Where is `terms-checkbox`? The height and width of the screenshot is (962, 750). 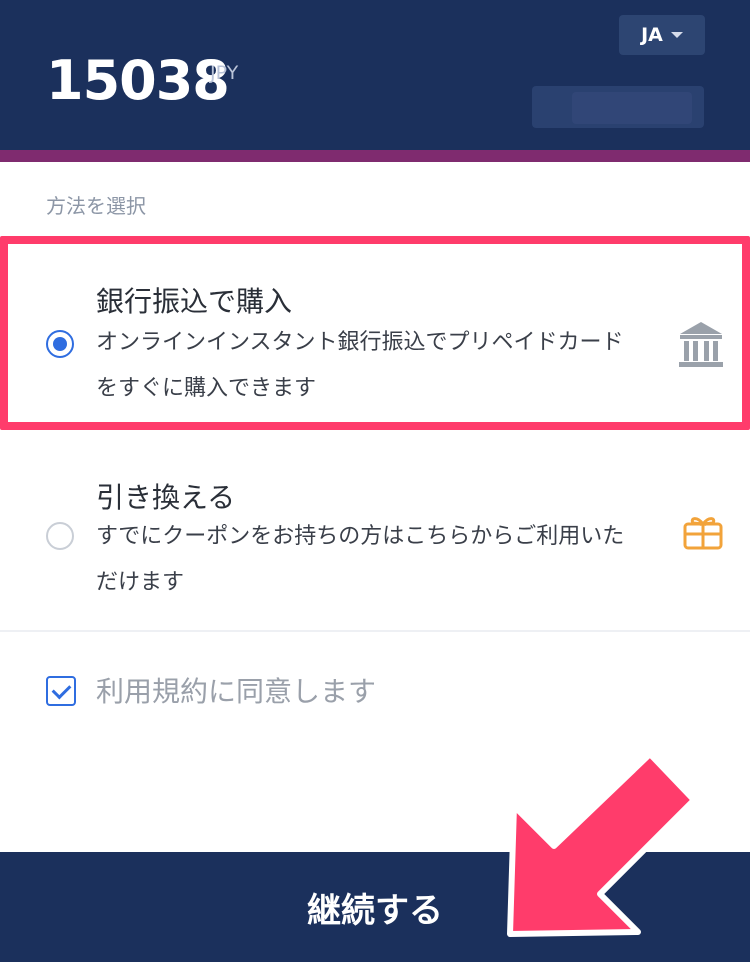 terms-checkbox is located at coordinates (61, 691).